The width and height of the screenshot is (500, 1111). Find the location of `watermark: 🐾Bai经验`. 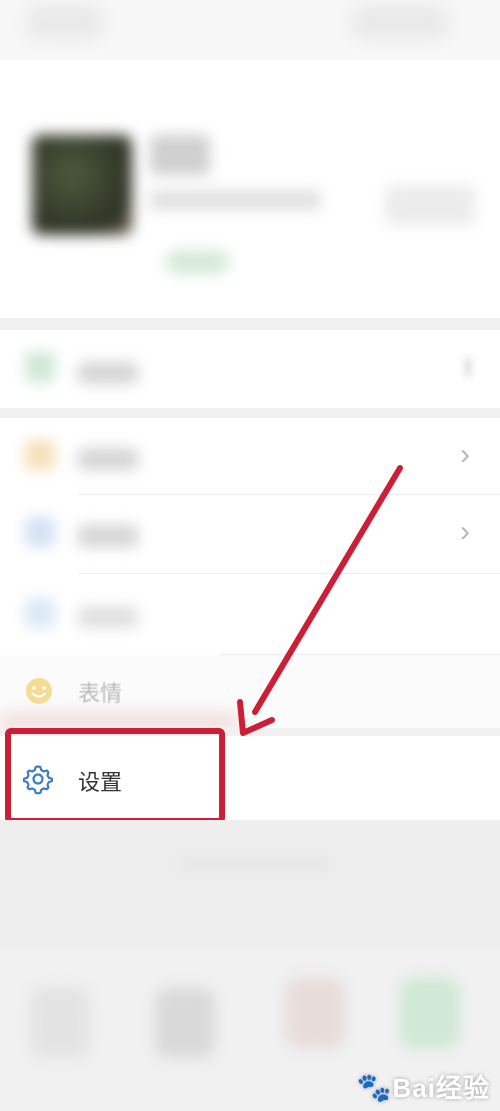

watermark: 🐾Bai经验 is located at coordinates (423, 1086).